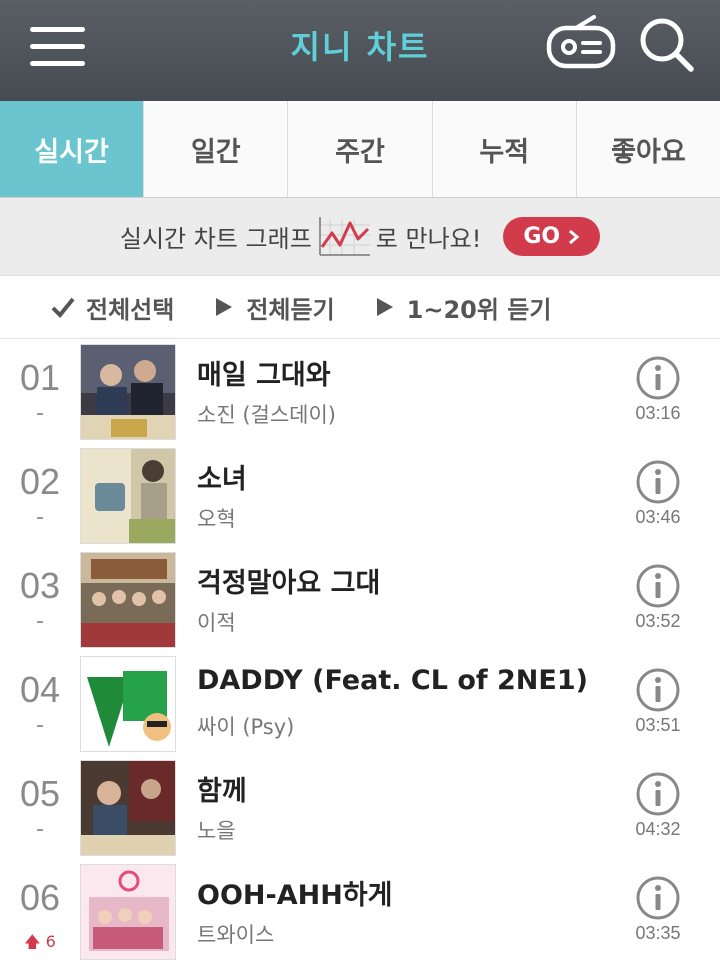 The image size is (720, 967). Describe the element at coordinates (216, 149) in the screenshot. I see `tab-daily: 일간` at that location.